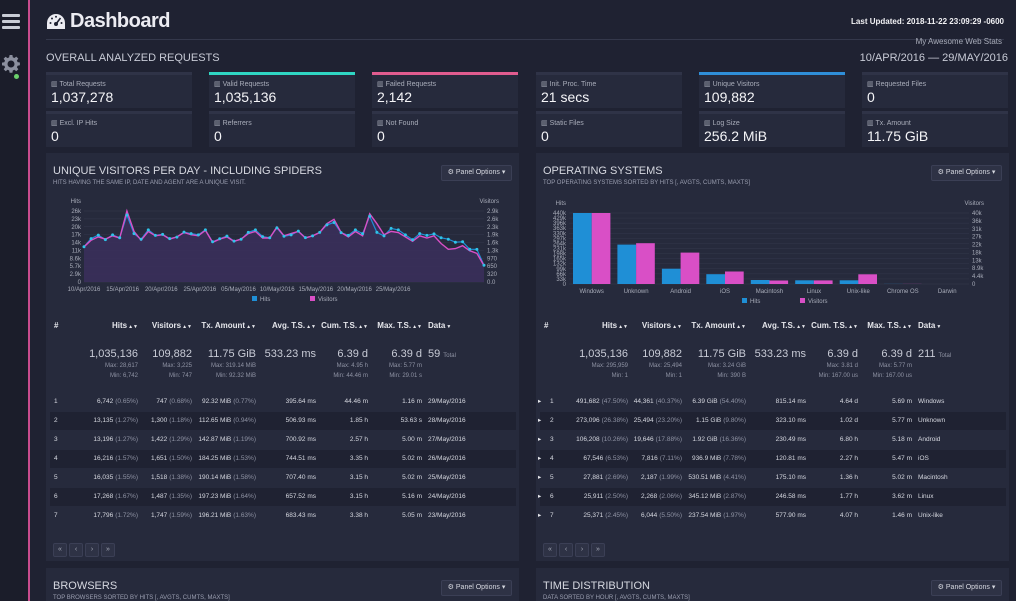 The image size is (1016, 601). Describe the element at coordinates (476, 173) in the screenshot. I see `visitors-panel-options-button: ⚙ Panel Options ▾` at that location.